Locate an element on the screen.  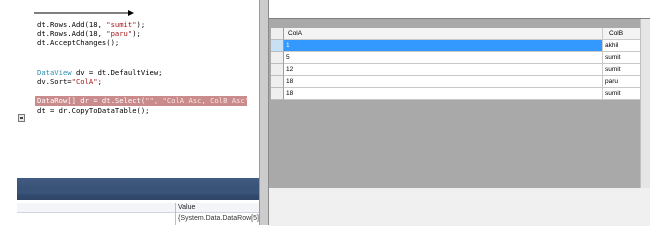
vertical-scrollbar is located at coordinates (645, 103).